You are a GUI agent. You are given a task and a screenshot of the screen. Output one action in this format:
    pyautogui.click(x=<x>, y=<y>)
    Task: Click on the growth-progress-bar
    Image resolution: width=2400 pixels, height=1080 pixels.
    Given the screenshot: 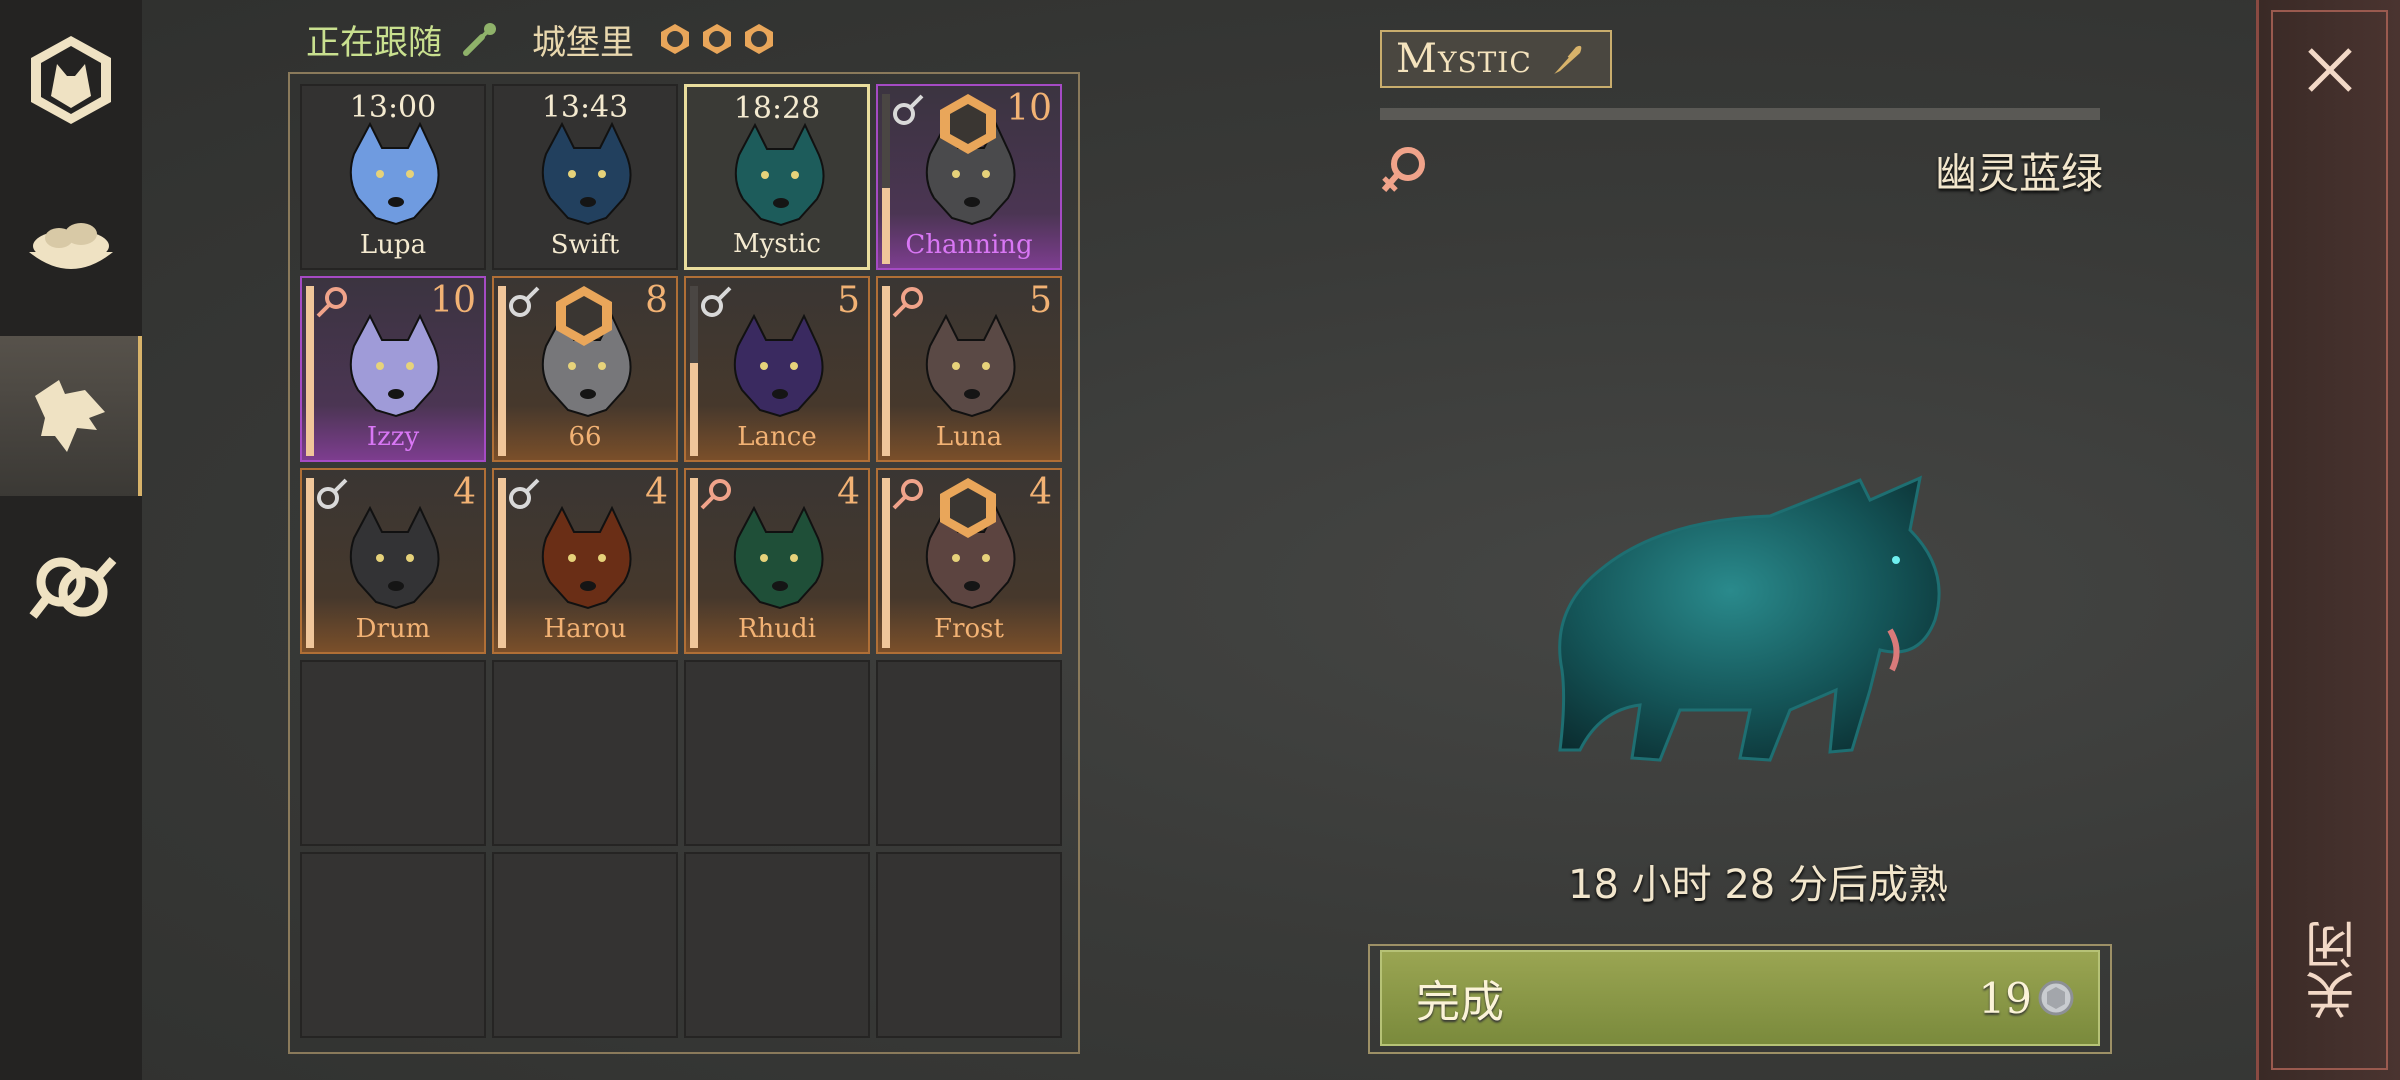 What is the action you would take?
    pyautogui.click(x=1740, y=114)
    